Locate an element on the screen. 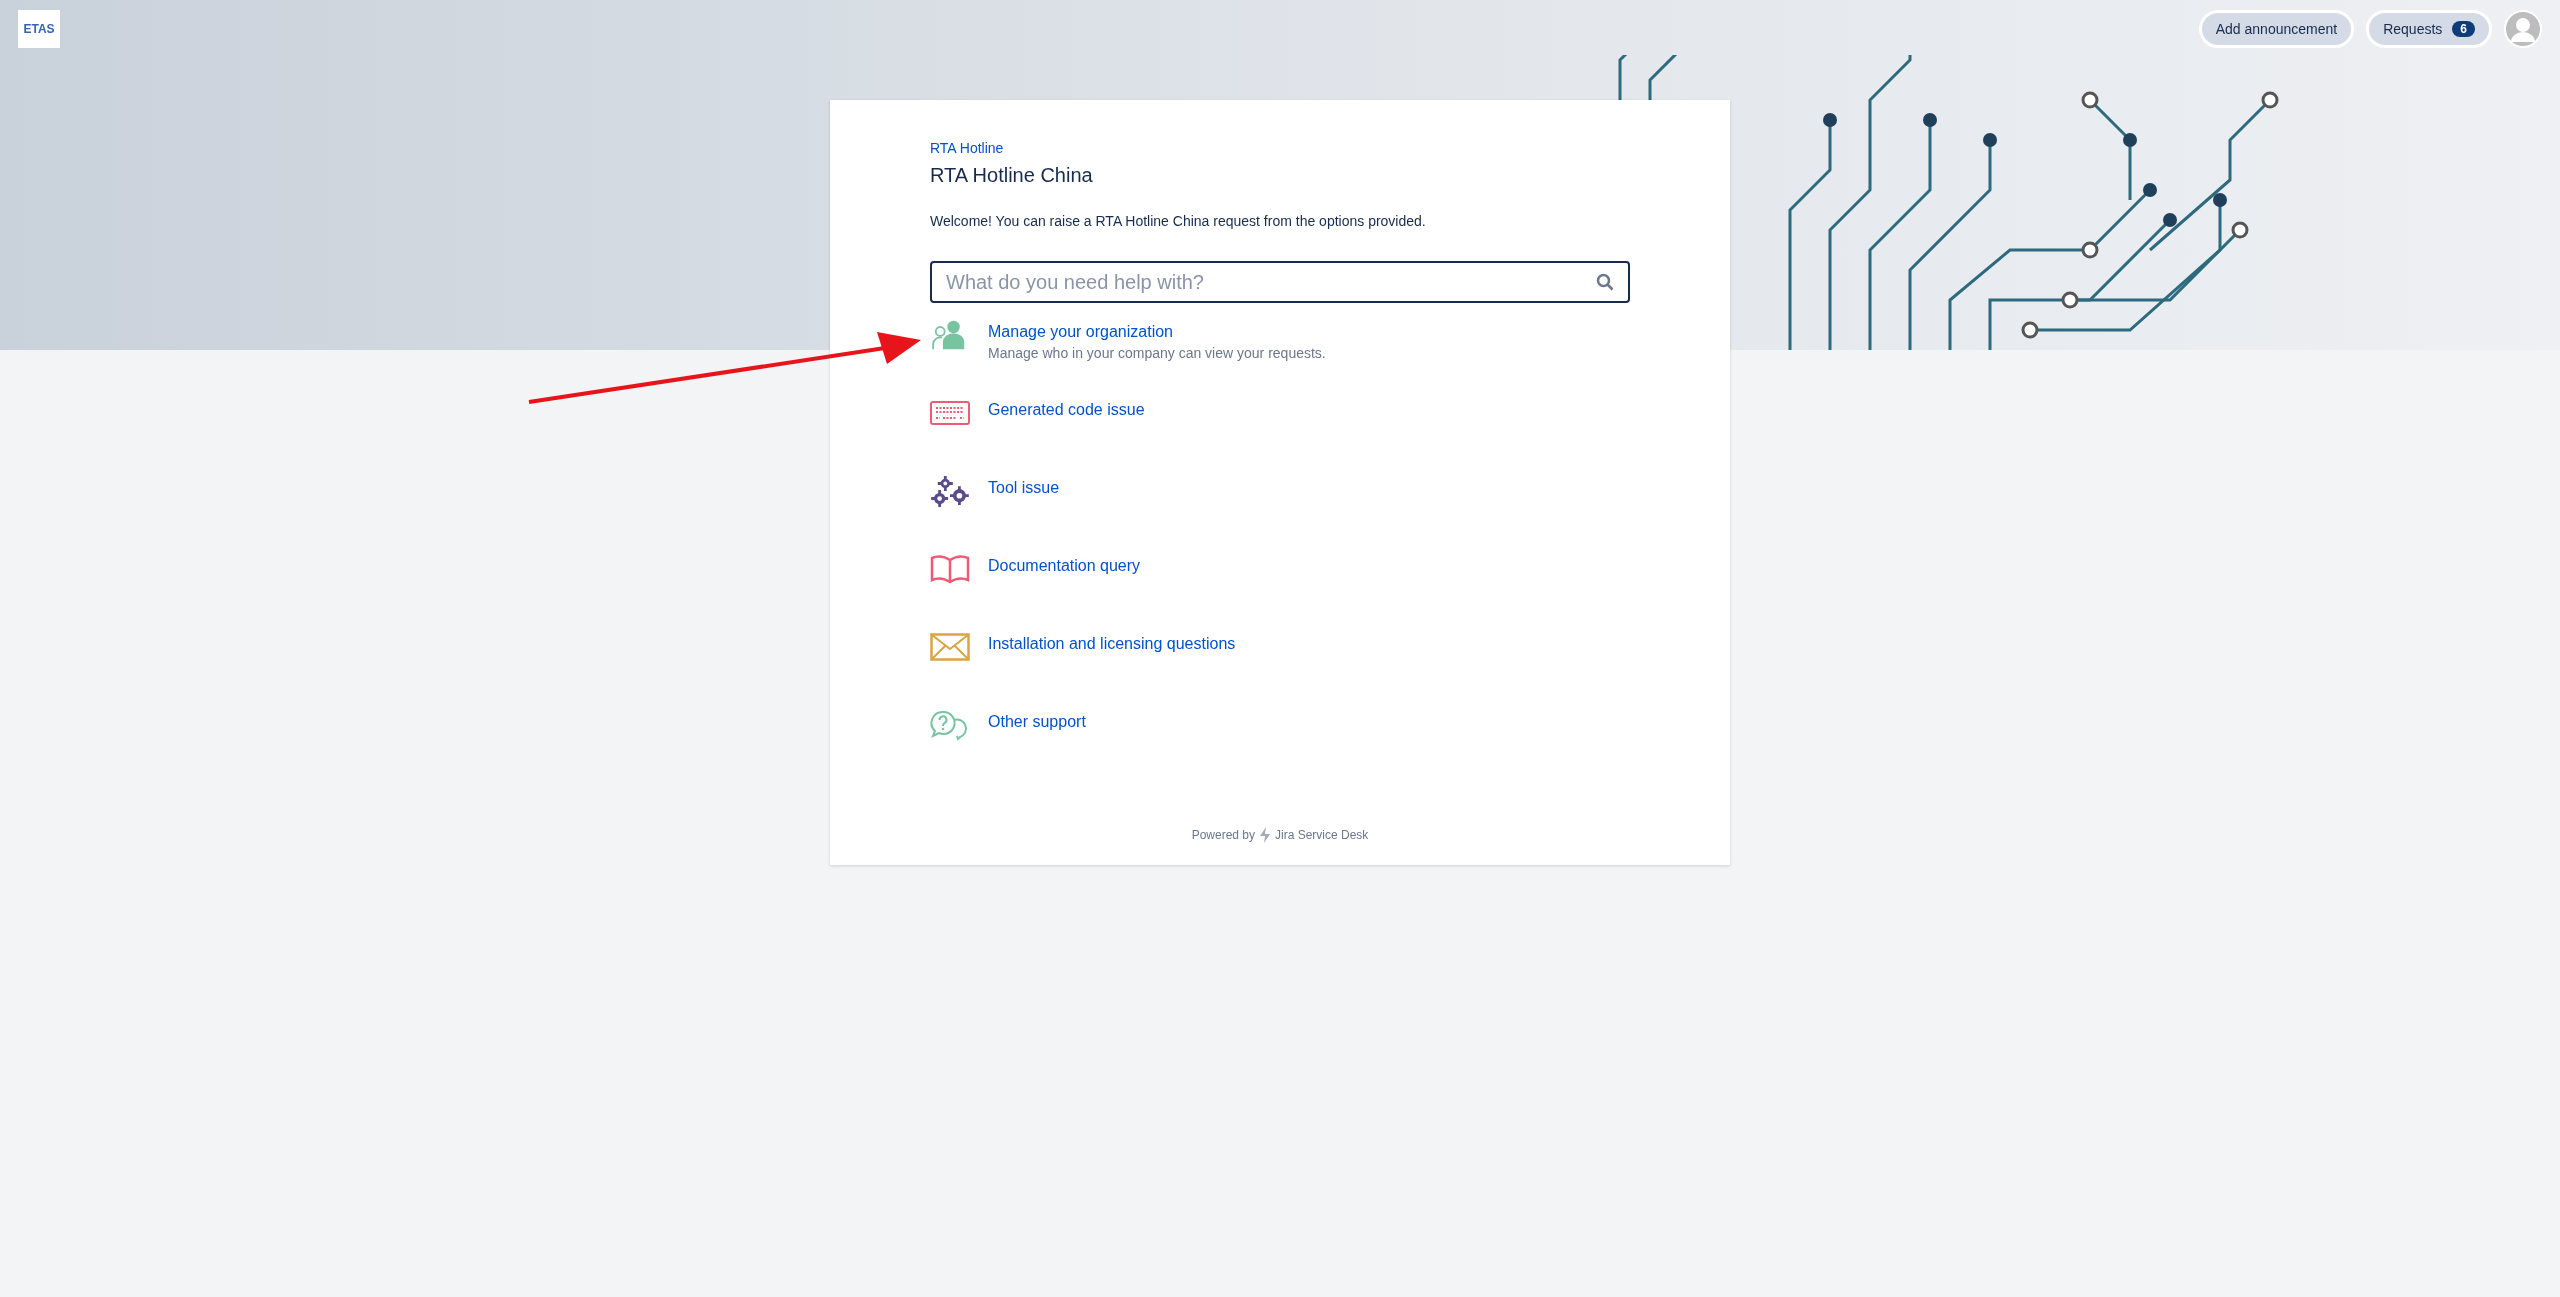  requests-count: 6 is located at coordinates (2463, 29).